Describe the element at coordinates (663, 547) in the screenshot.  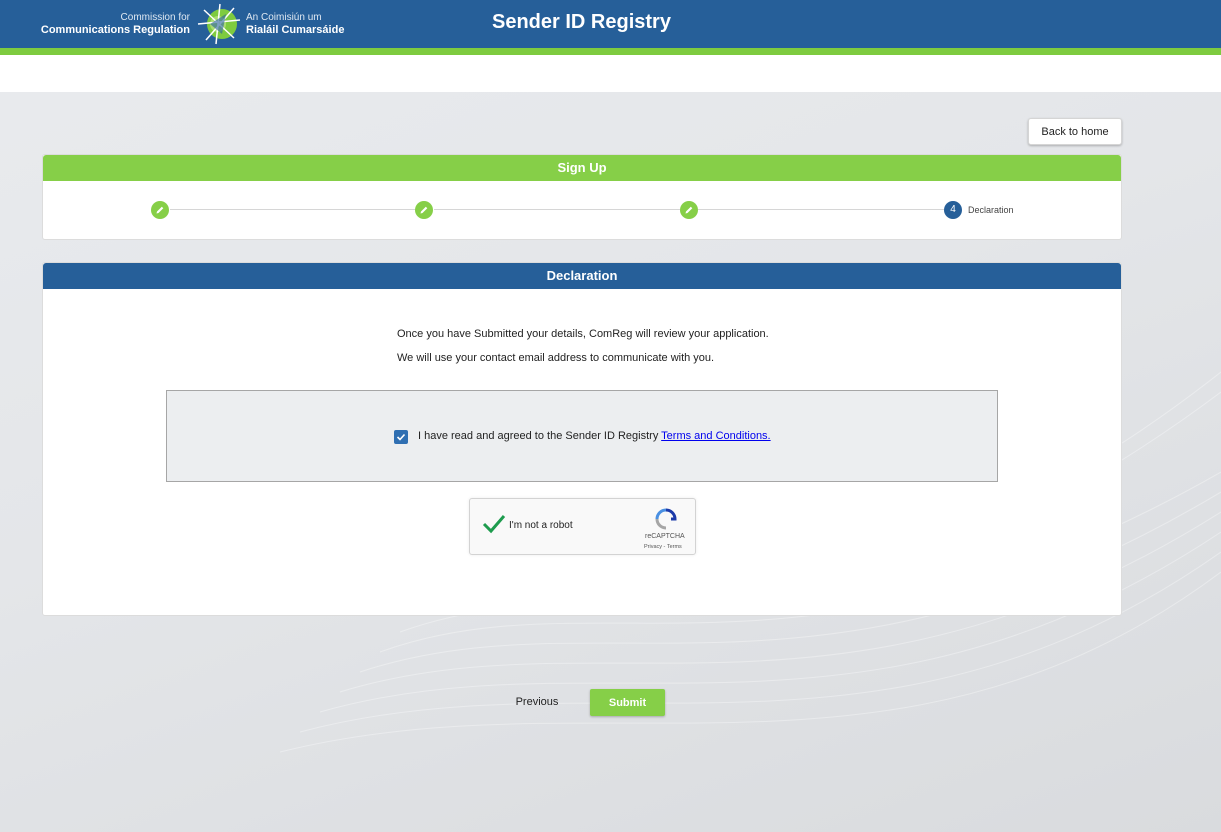
I see `captcha-privacy-terms: Privacy - Terms` at that location.